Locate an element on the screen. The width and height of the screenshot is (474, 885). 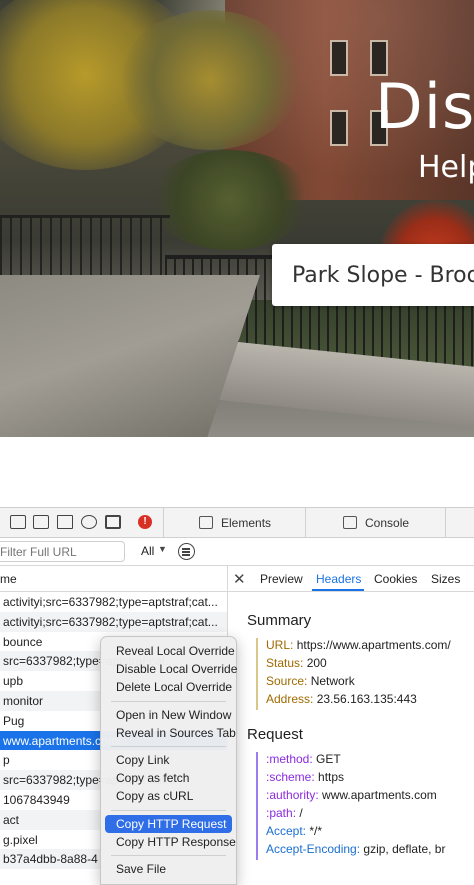
tab-sizes: Sizes is located at coordinates (445, 579).